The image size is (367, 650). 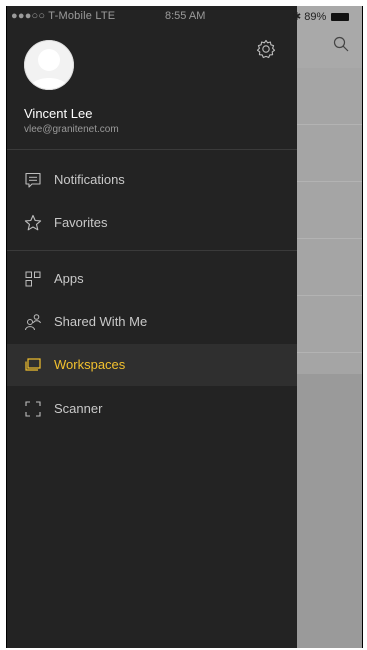 I want to click on user-email: vlee@granitenet.com, so click(x=71, y=129).